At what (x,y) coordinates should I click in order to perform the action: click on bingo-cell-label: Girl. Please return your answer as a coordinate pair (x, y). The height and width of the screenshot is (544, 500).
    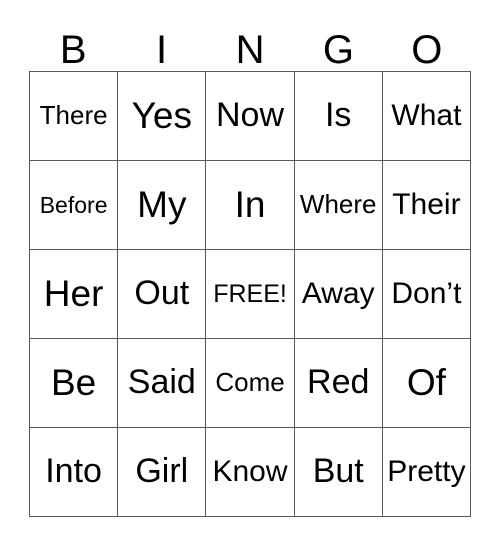
    Looking at the image, I should click on (162, 471).